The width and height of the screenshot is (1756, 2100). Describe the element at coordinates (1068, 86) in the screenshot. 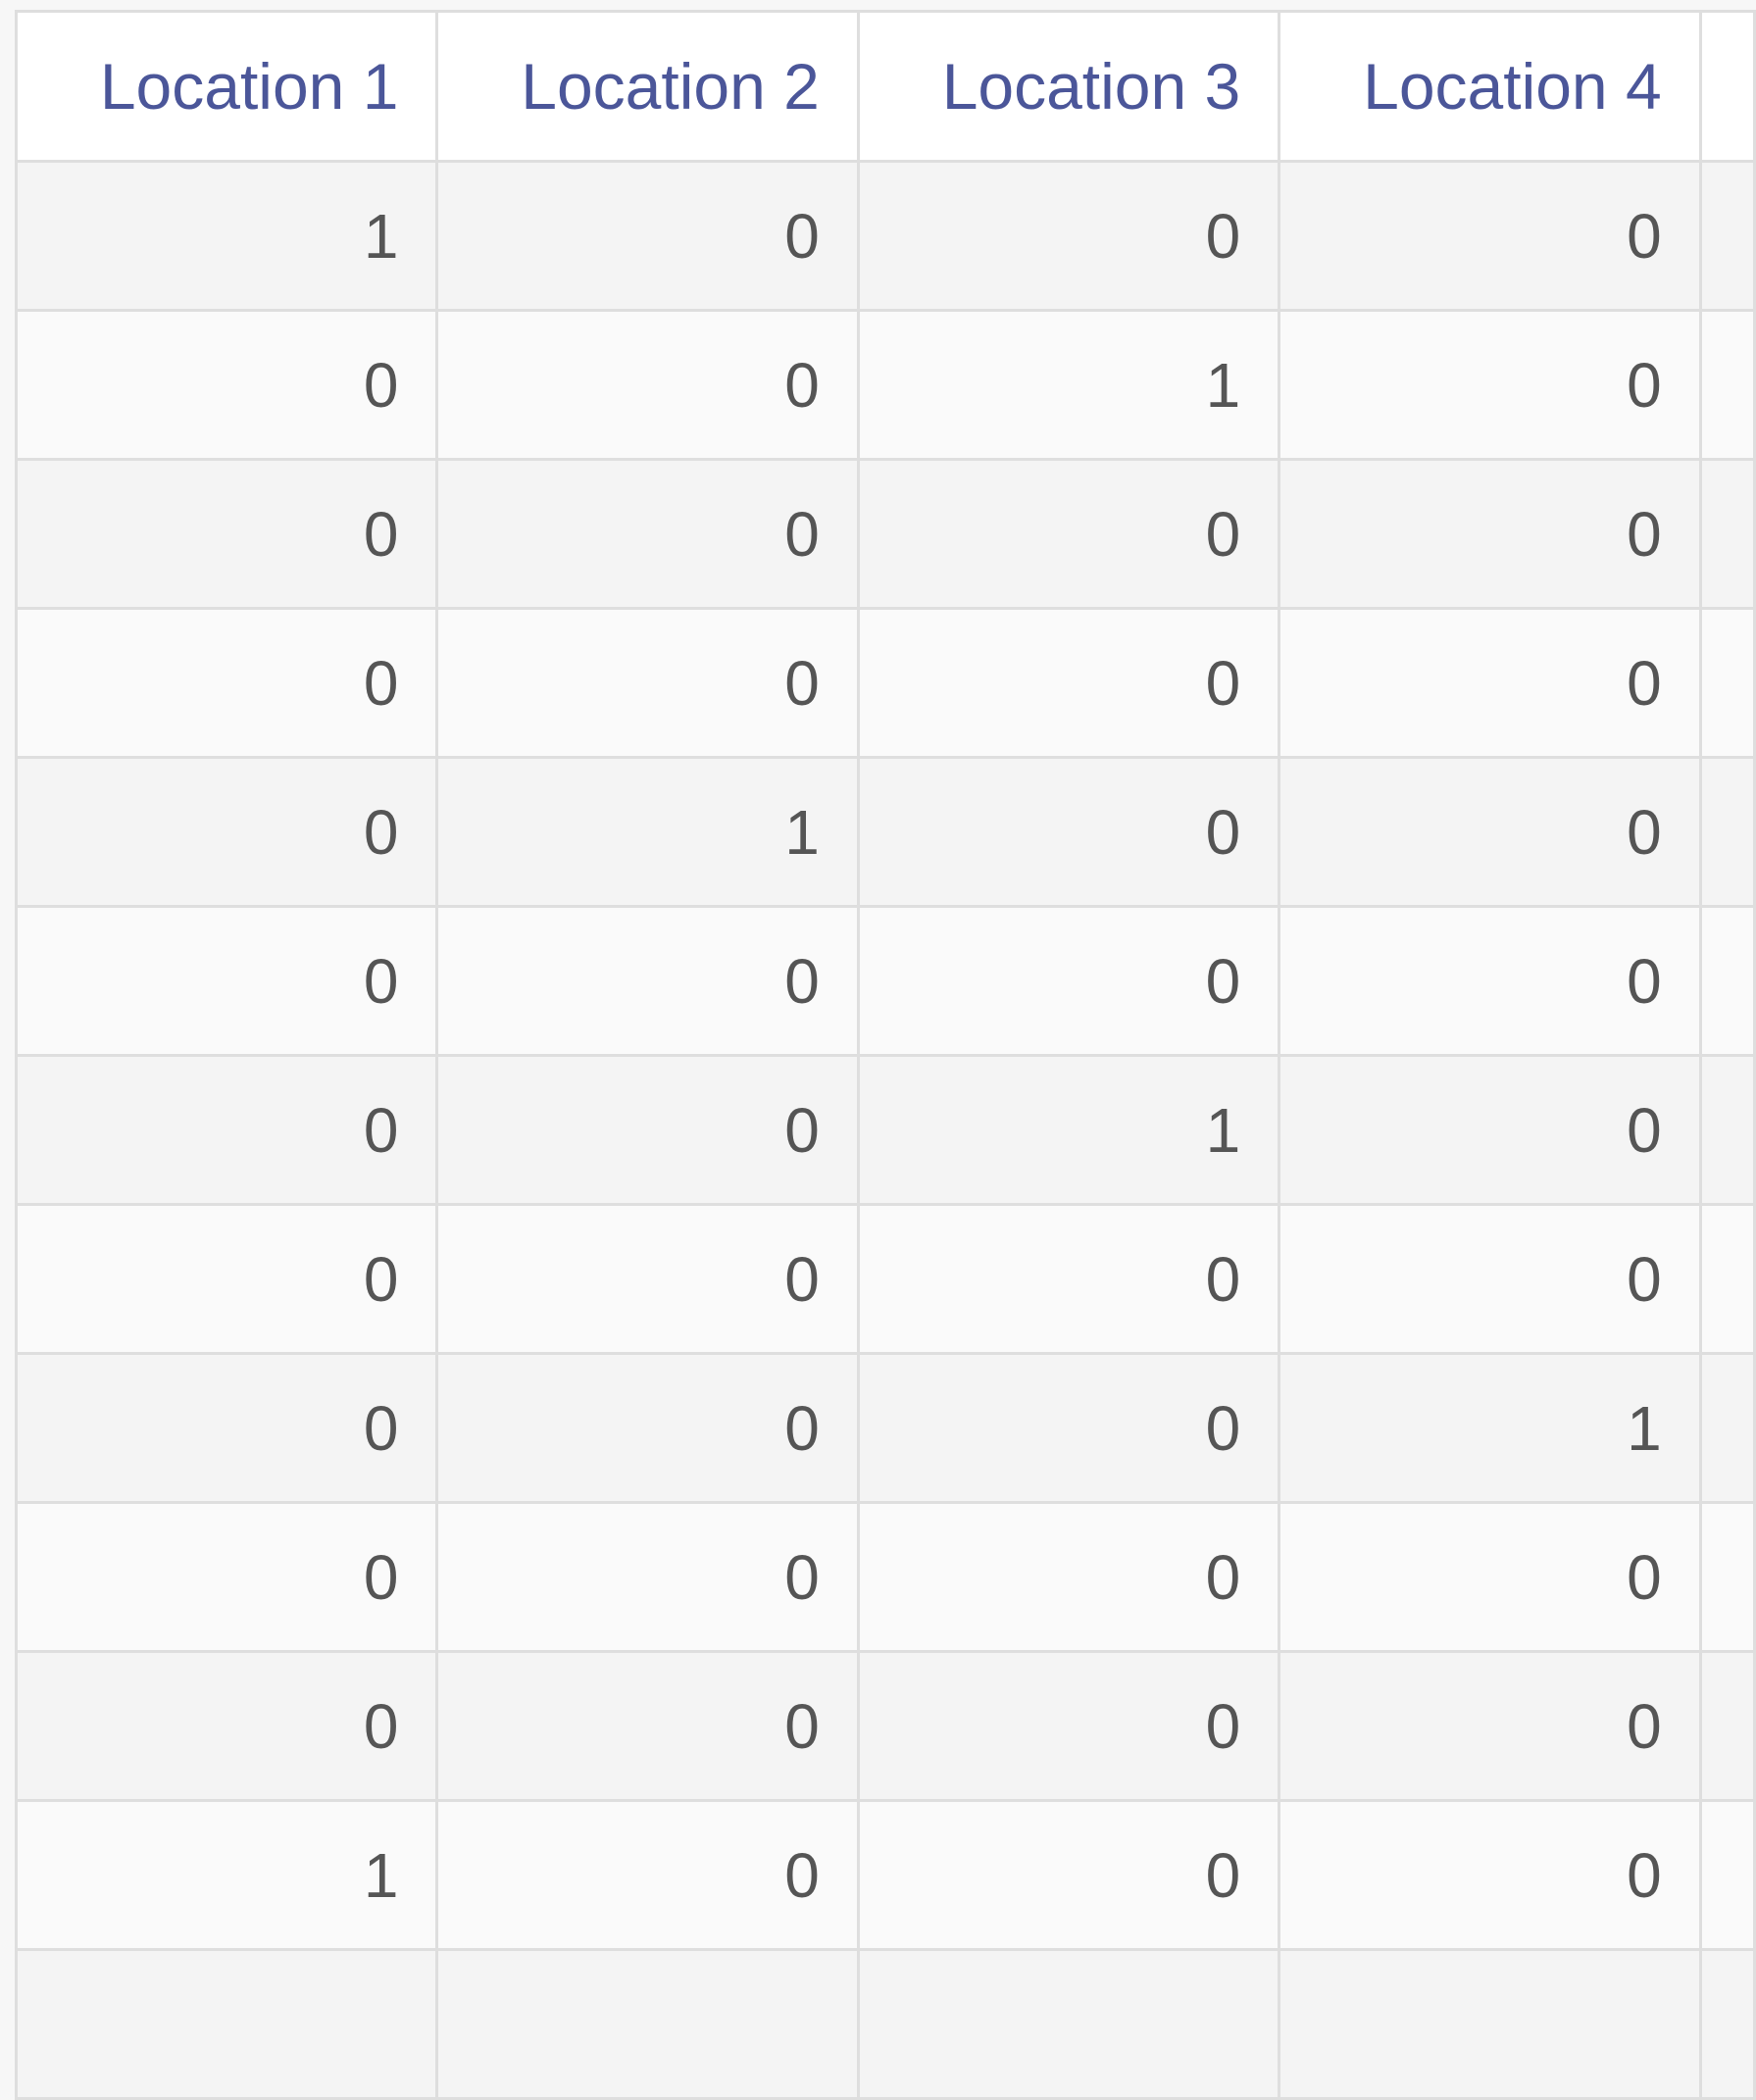

I see `column-header-location-3: Location 3` at that location.